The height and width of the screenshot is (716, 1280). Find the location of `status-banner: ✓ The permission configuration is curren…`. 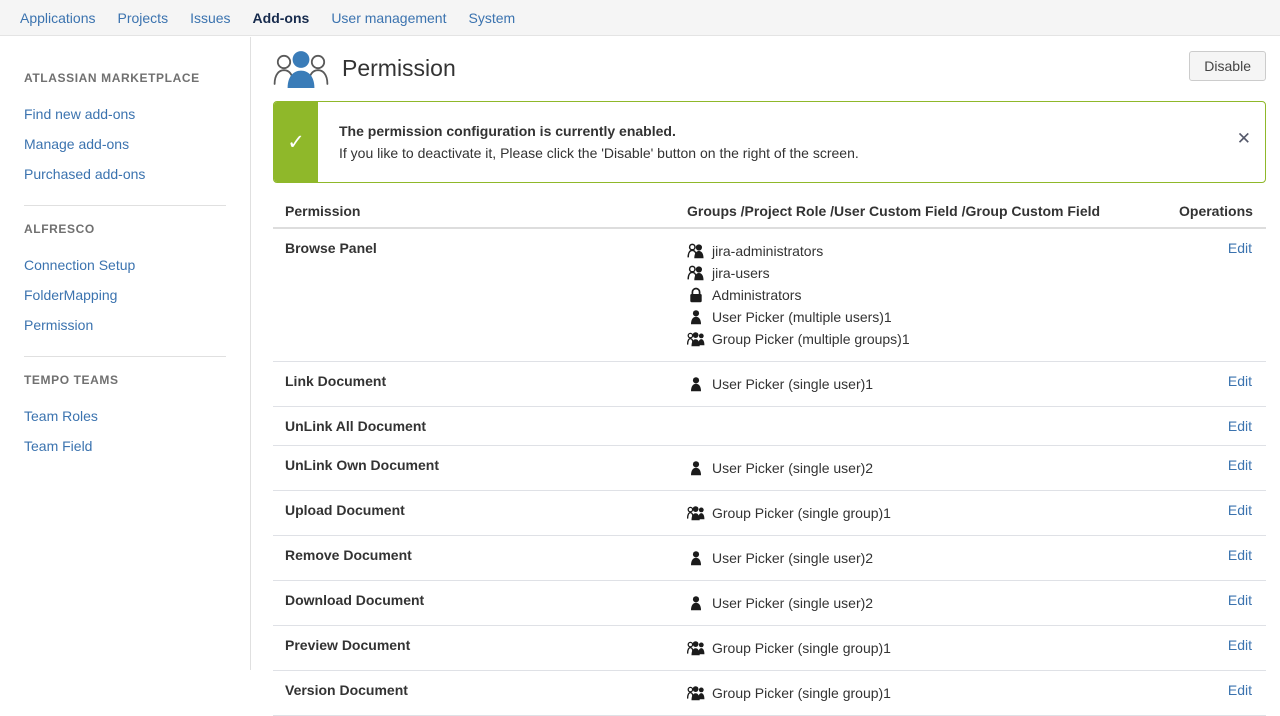

status-banner: ✓ The permission configuration is curren… is located at coordinates (769, 142).